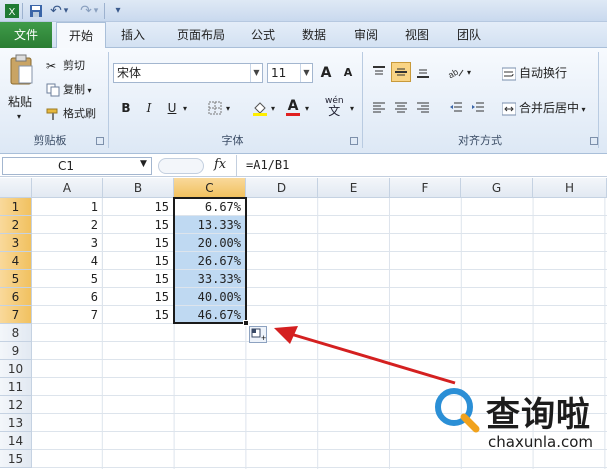  Describe the element at coordinates (258, 334) in the screenshot. I see `auto-fill-options-button: +` at that location.